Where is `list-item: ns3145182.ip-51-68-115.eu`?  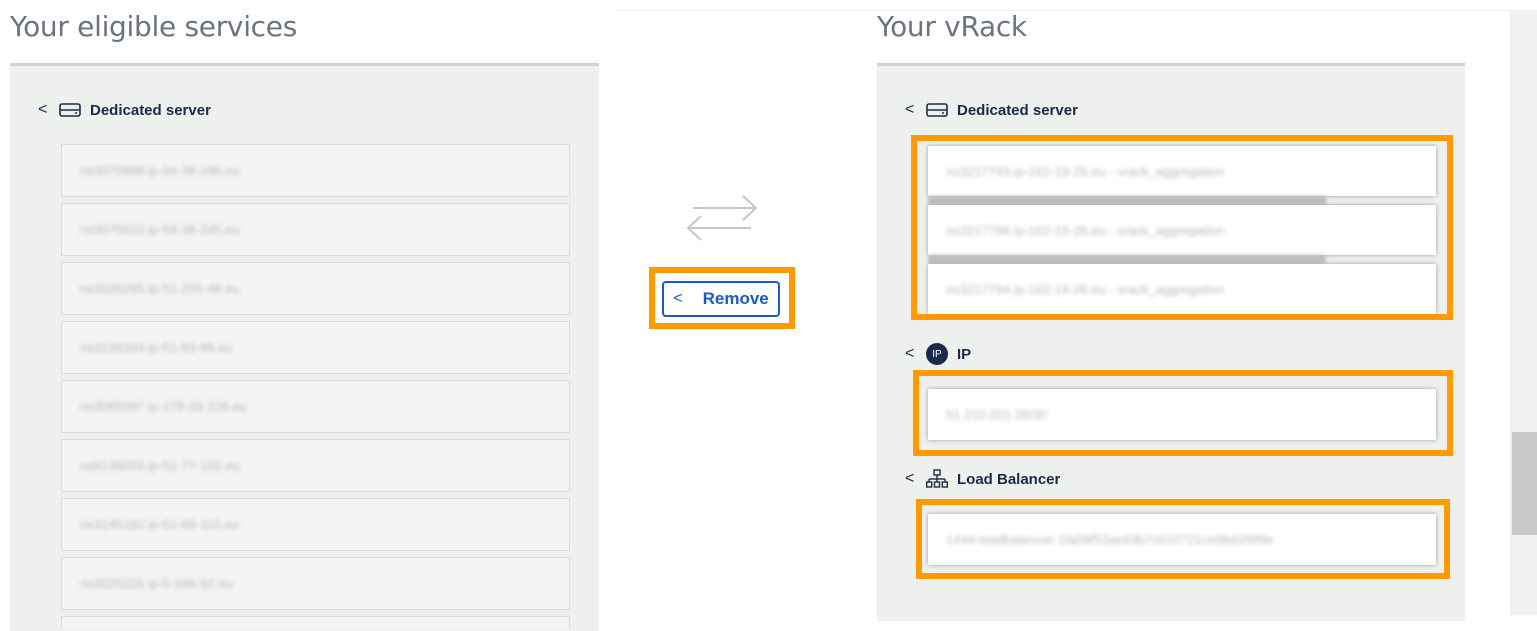
list-item: ns3145182.ip-51-68-115.eu is located at coordinates (315, 524).